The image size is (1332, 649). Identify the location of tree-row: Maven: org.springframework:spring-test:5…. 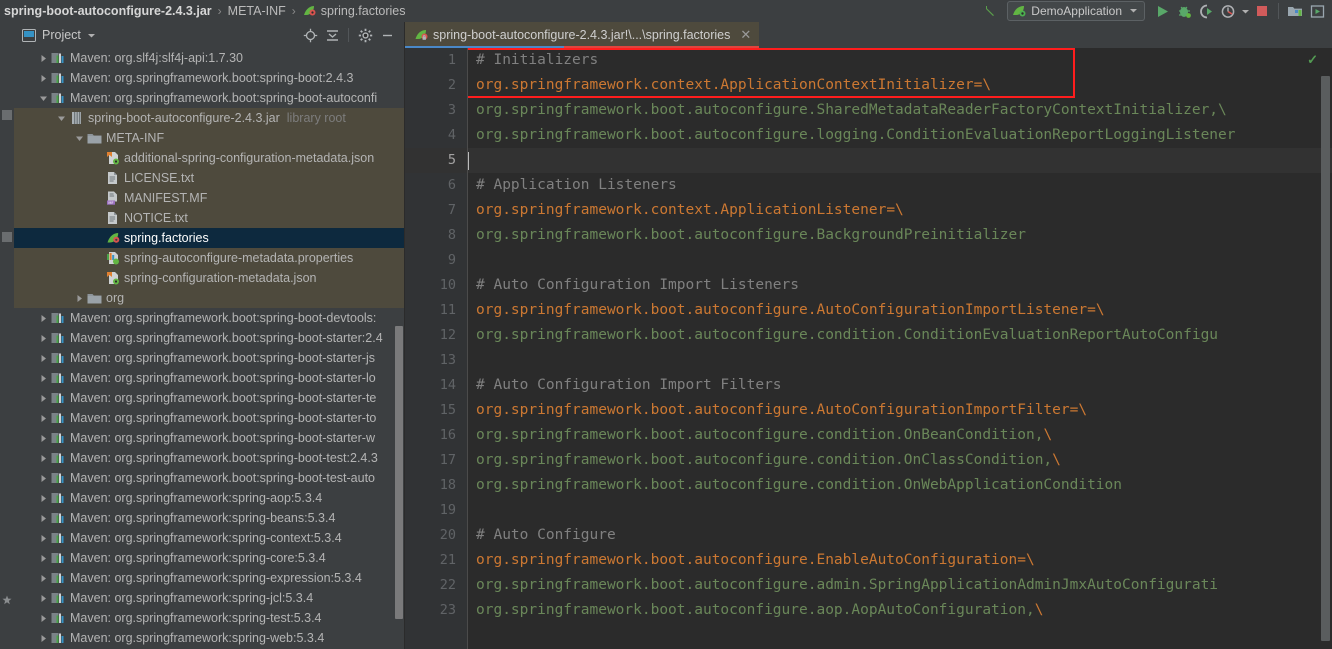
(209, 618).